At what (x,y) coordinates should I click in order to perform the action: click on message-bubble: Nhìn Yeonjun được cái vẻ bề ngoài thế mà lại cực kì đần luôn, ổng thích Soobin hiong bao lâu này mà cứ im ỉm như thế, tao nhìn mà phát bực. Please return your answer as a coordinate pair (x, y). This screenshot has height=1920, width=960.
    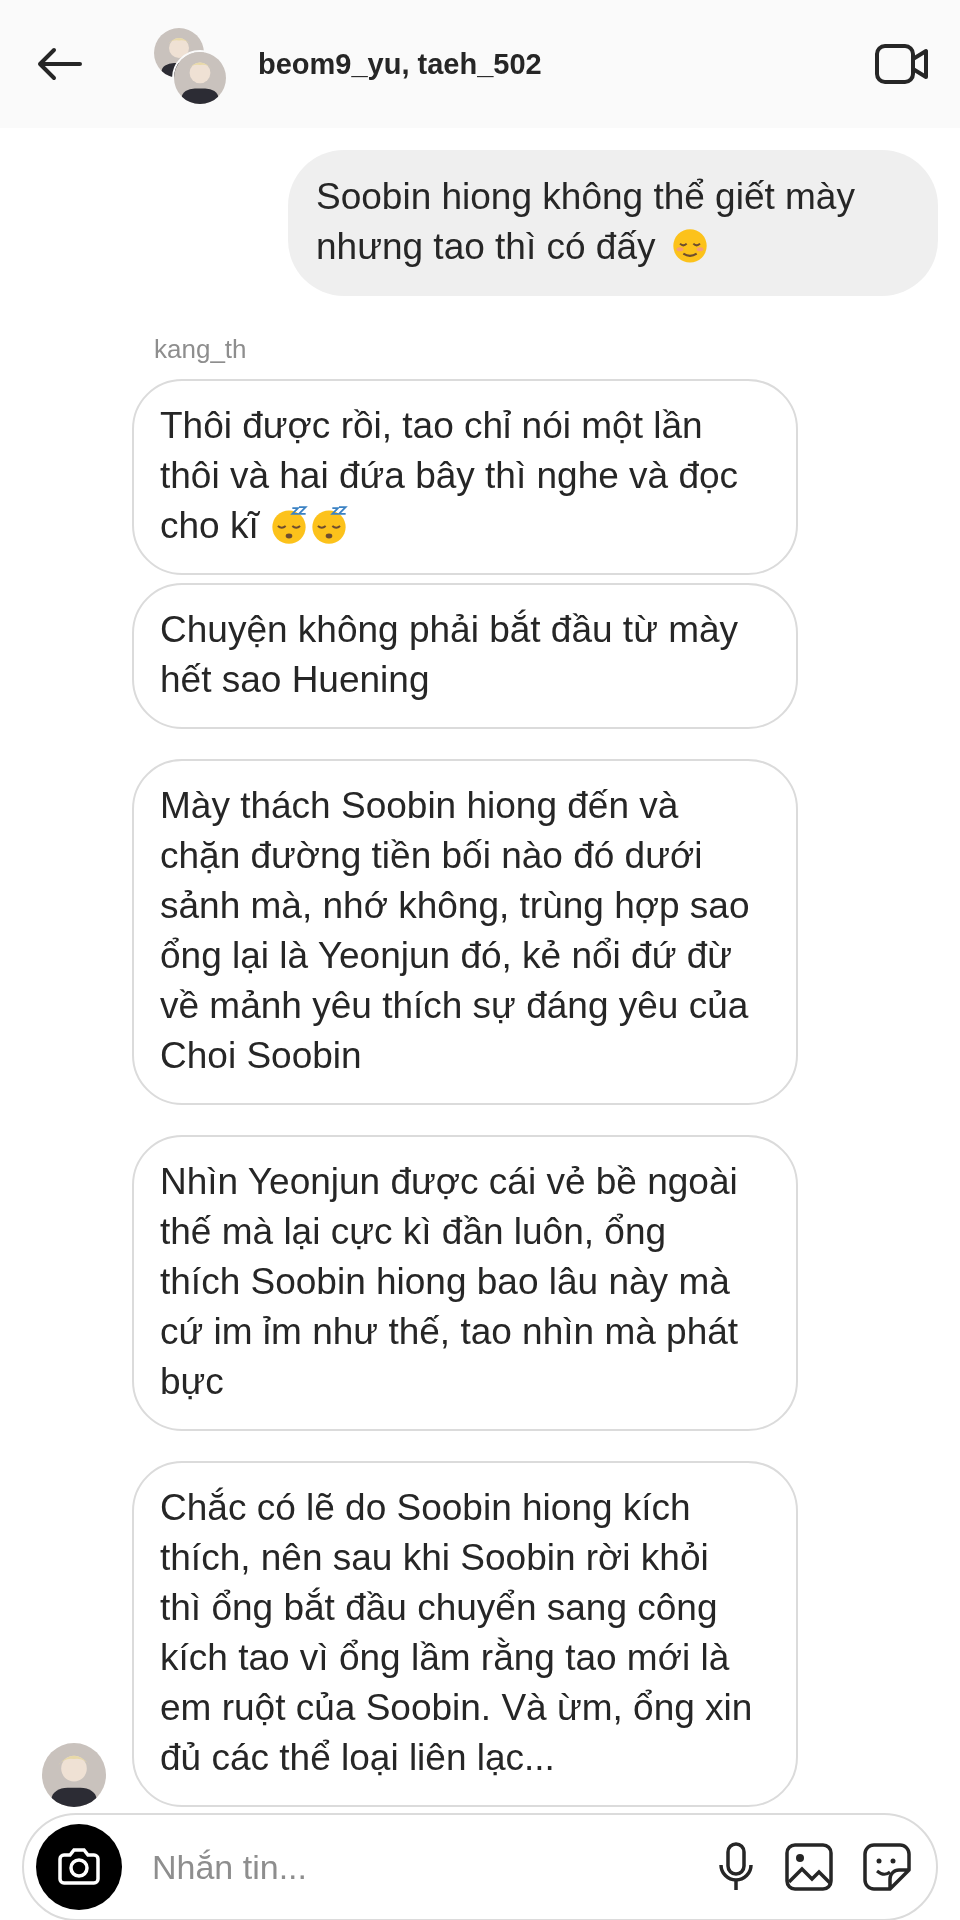
    Looking at the image, I should click on (465, 1283).